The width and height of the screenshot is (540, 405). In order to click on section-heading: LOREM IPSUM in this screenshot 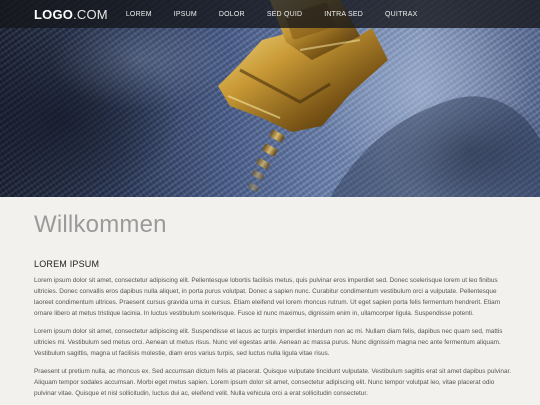, I will do `click(67, 264)`.